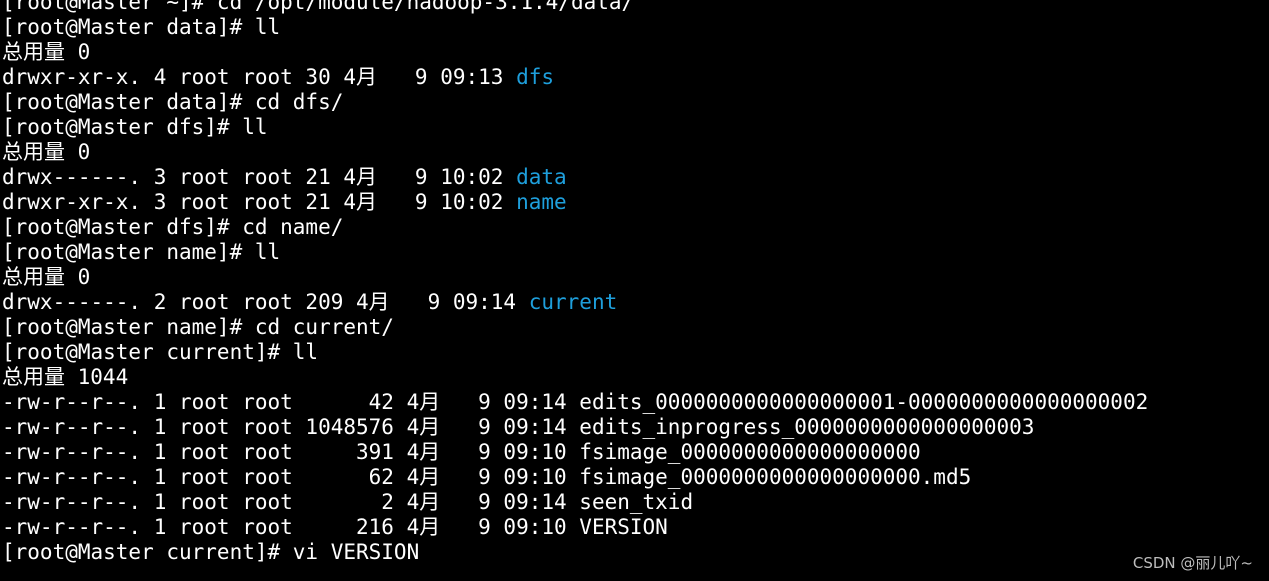 Image resolution: width=1269 pixels, height=581 pixels. I want to click on terminal-line-text: [root@Master name]# cd current/, so click(198, 327).